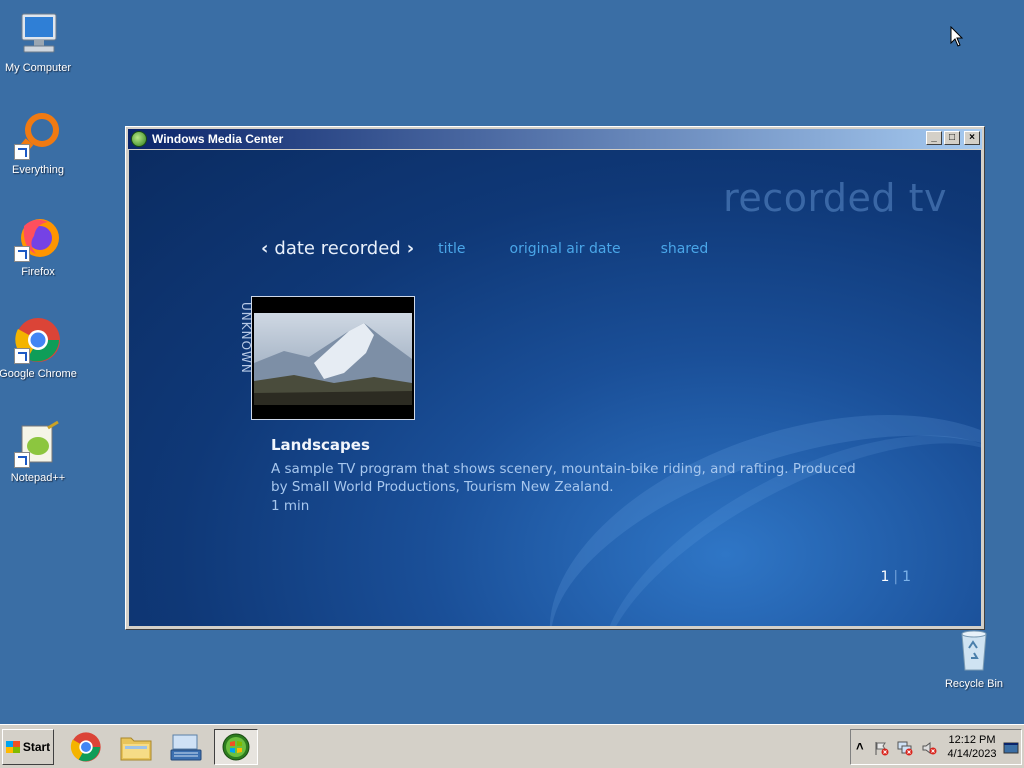 This screenshot has width=1024, height=768. I want to click on keyboard-icon, so click(186, 747).